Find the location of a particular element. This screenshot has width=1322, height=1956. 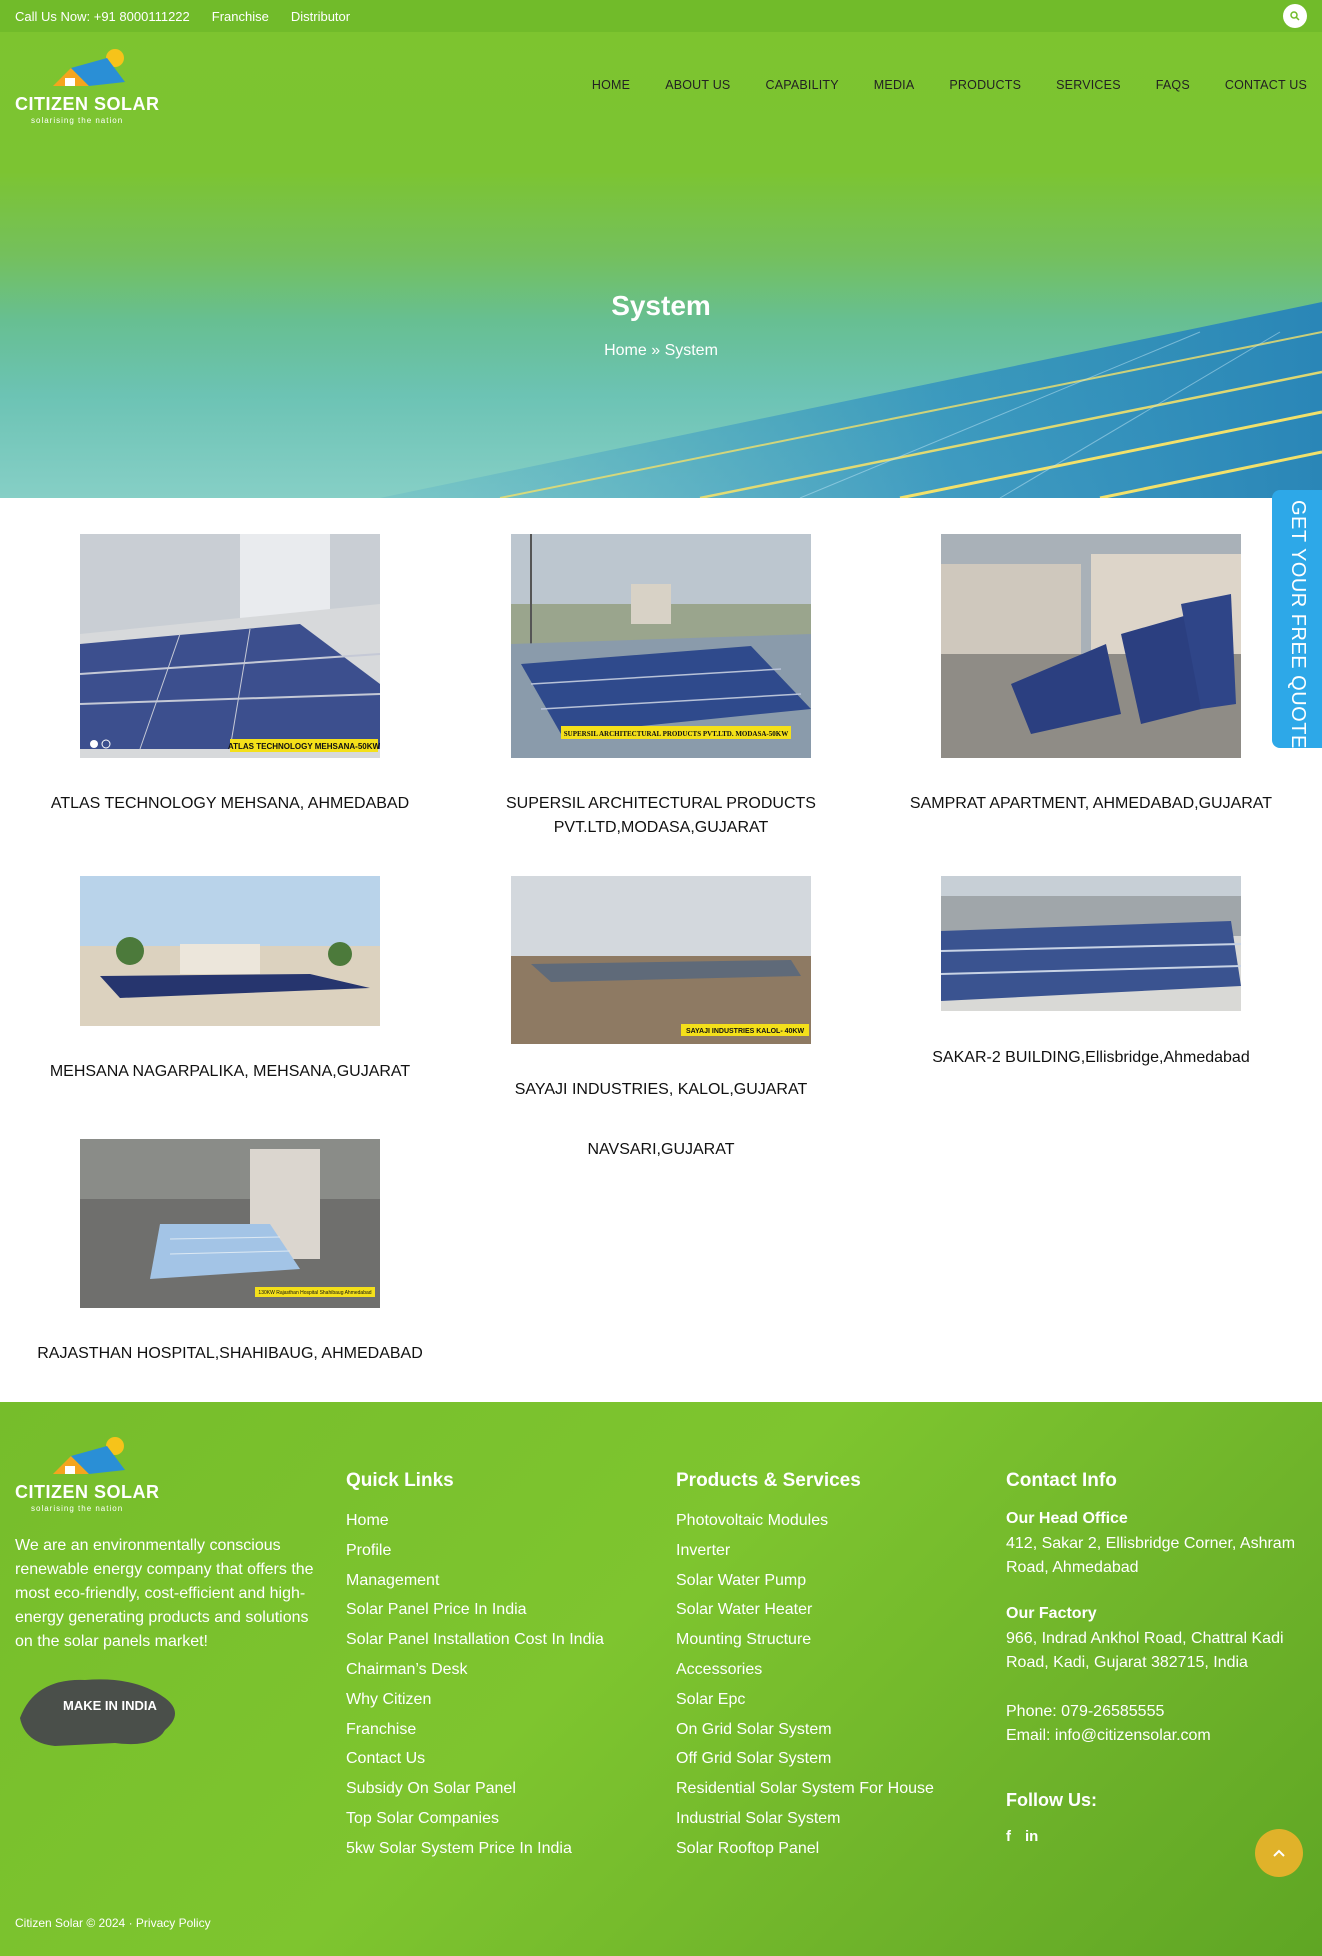

quick-links-title: Quick Links is located at coordinates (400, 1480).